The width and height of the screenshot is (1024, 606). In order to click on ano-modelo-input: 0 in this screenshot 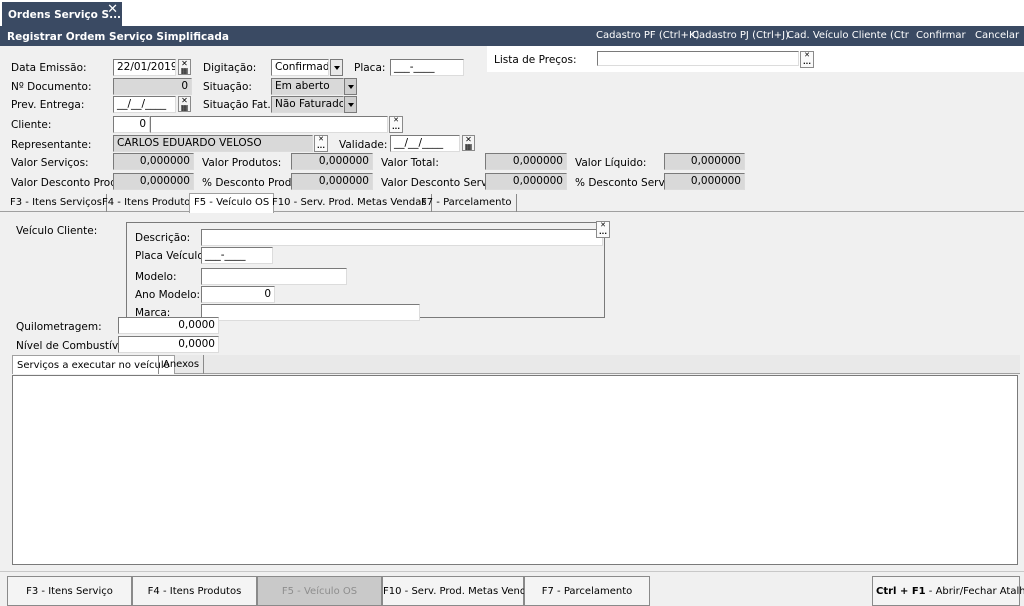, I will do `click(238, 294)`.